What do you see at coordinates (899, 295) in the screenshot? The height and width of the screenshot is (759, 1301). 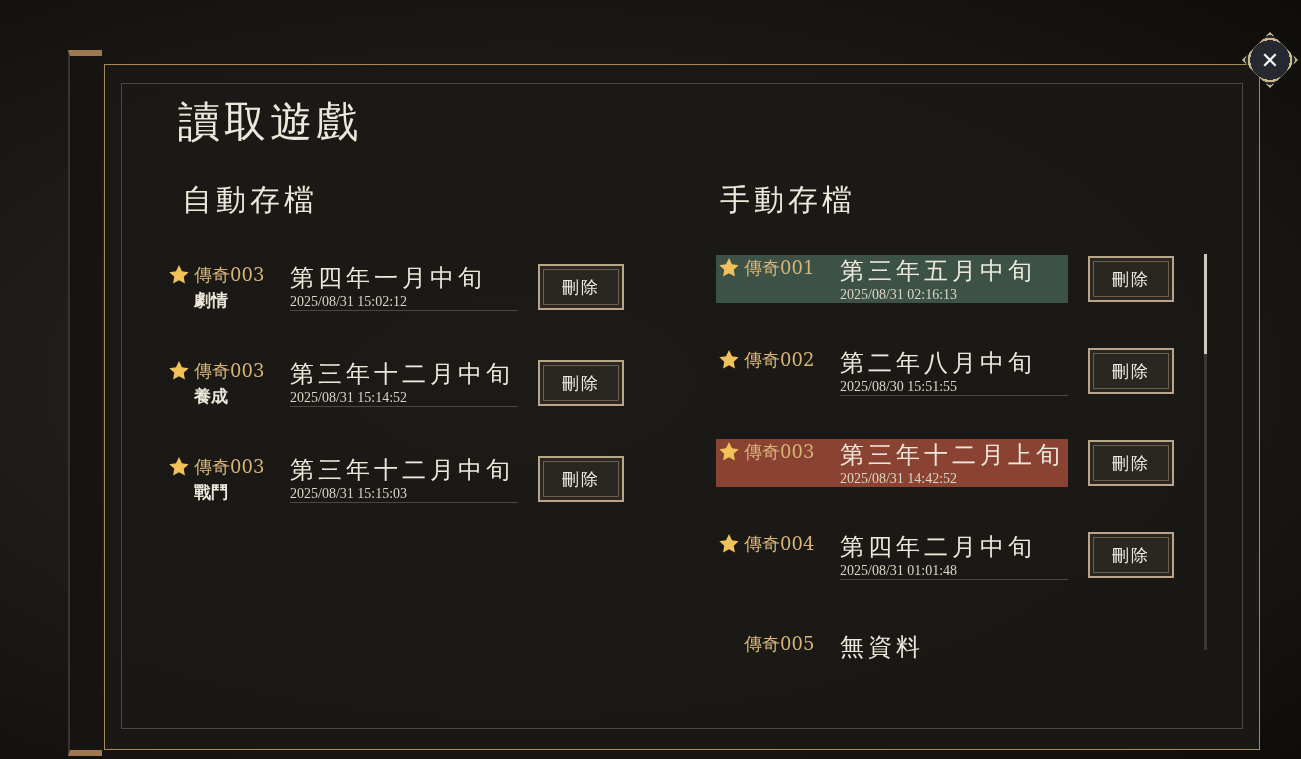 I see `save-timestamp: 2025/08/31 02:16:13` at bounding box center [899, 295].